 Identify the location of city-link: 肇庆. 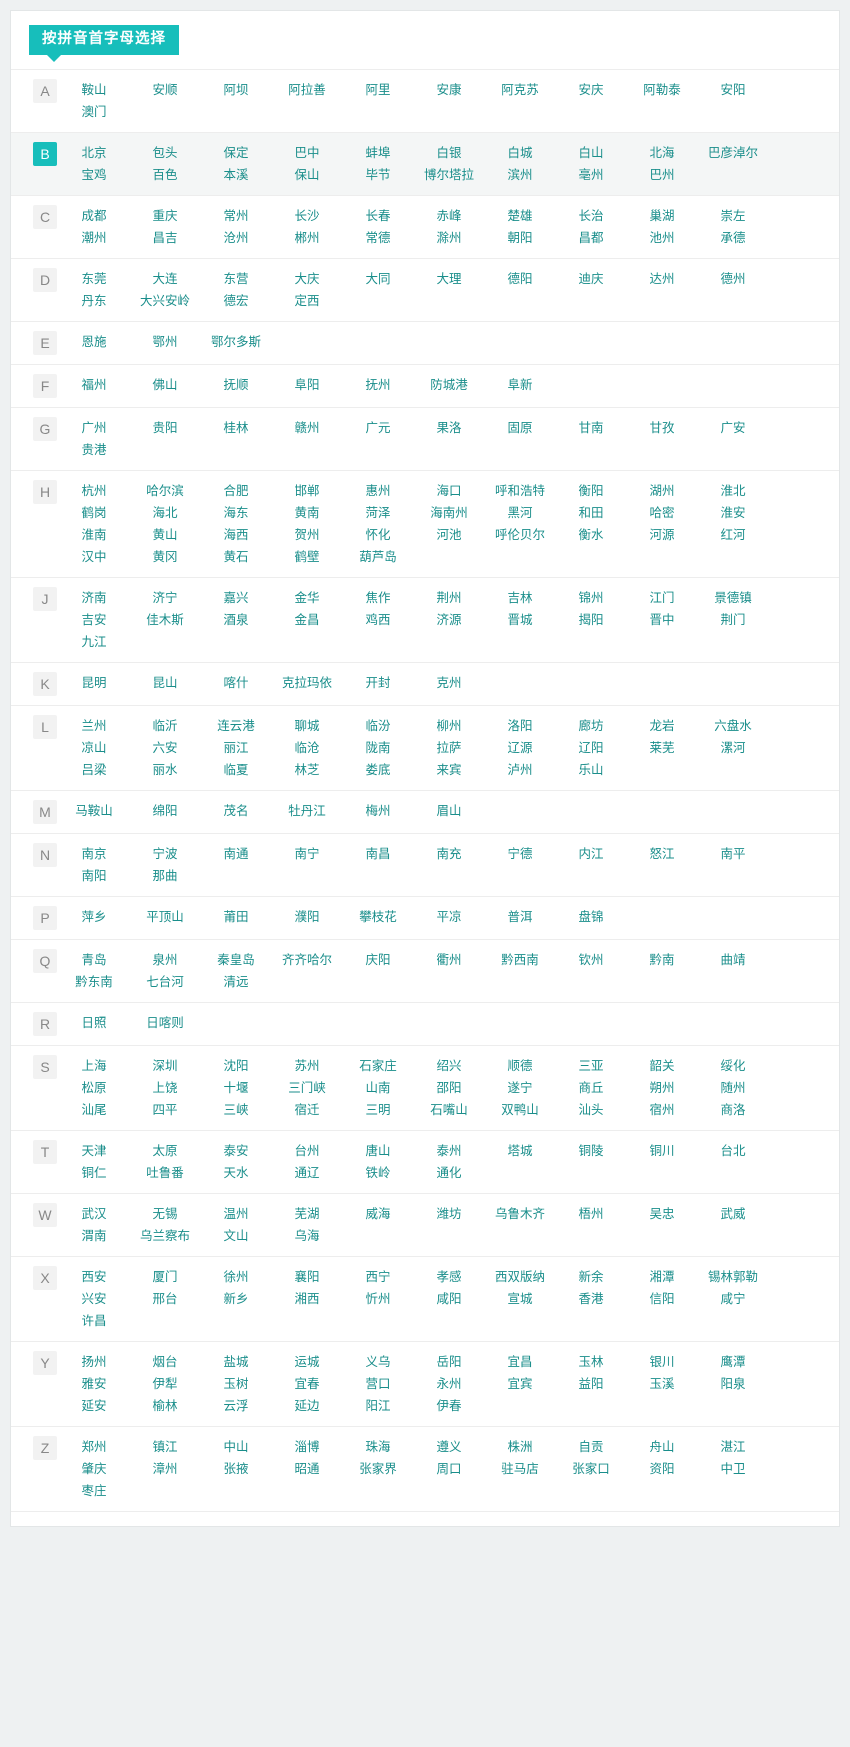
(94, 1469).